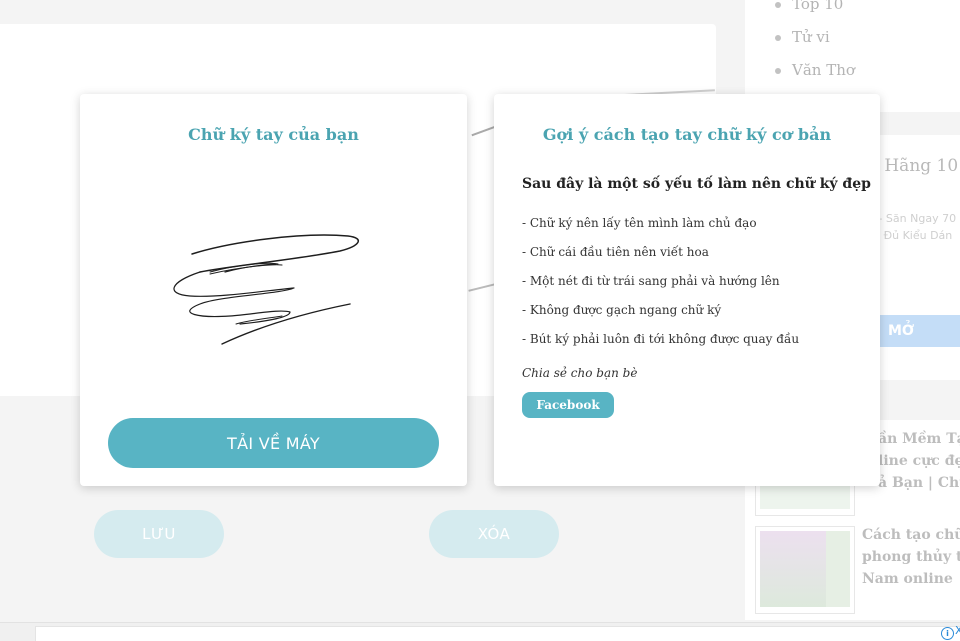 The height and width of the screenshot is (641, 960). What do you see at coordinates (494, 534) in the screenshot?
I see `clear-button: XÓA` at bounding box center [494, 534].